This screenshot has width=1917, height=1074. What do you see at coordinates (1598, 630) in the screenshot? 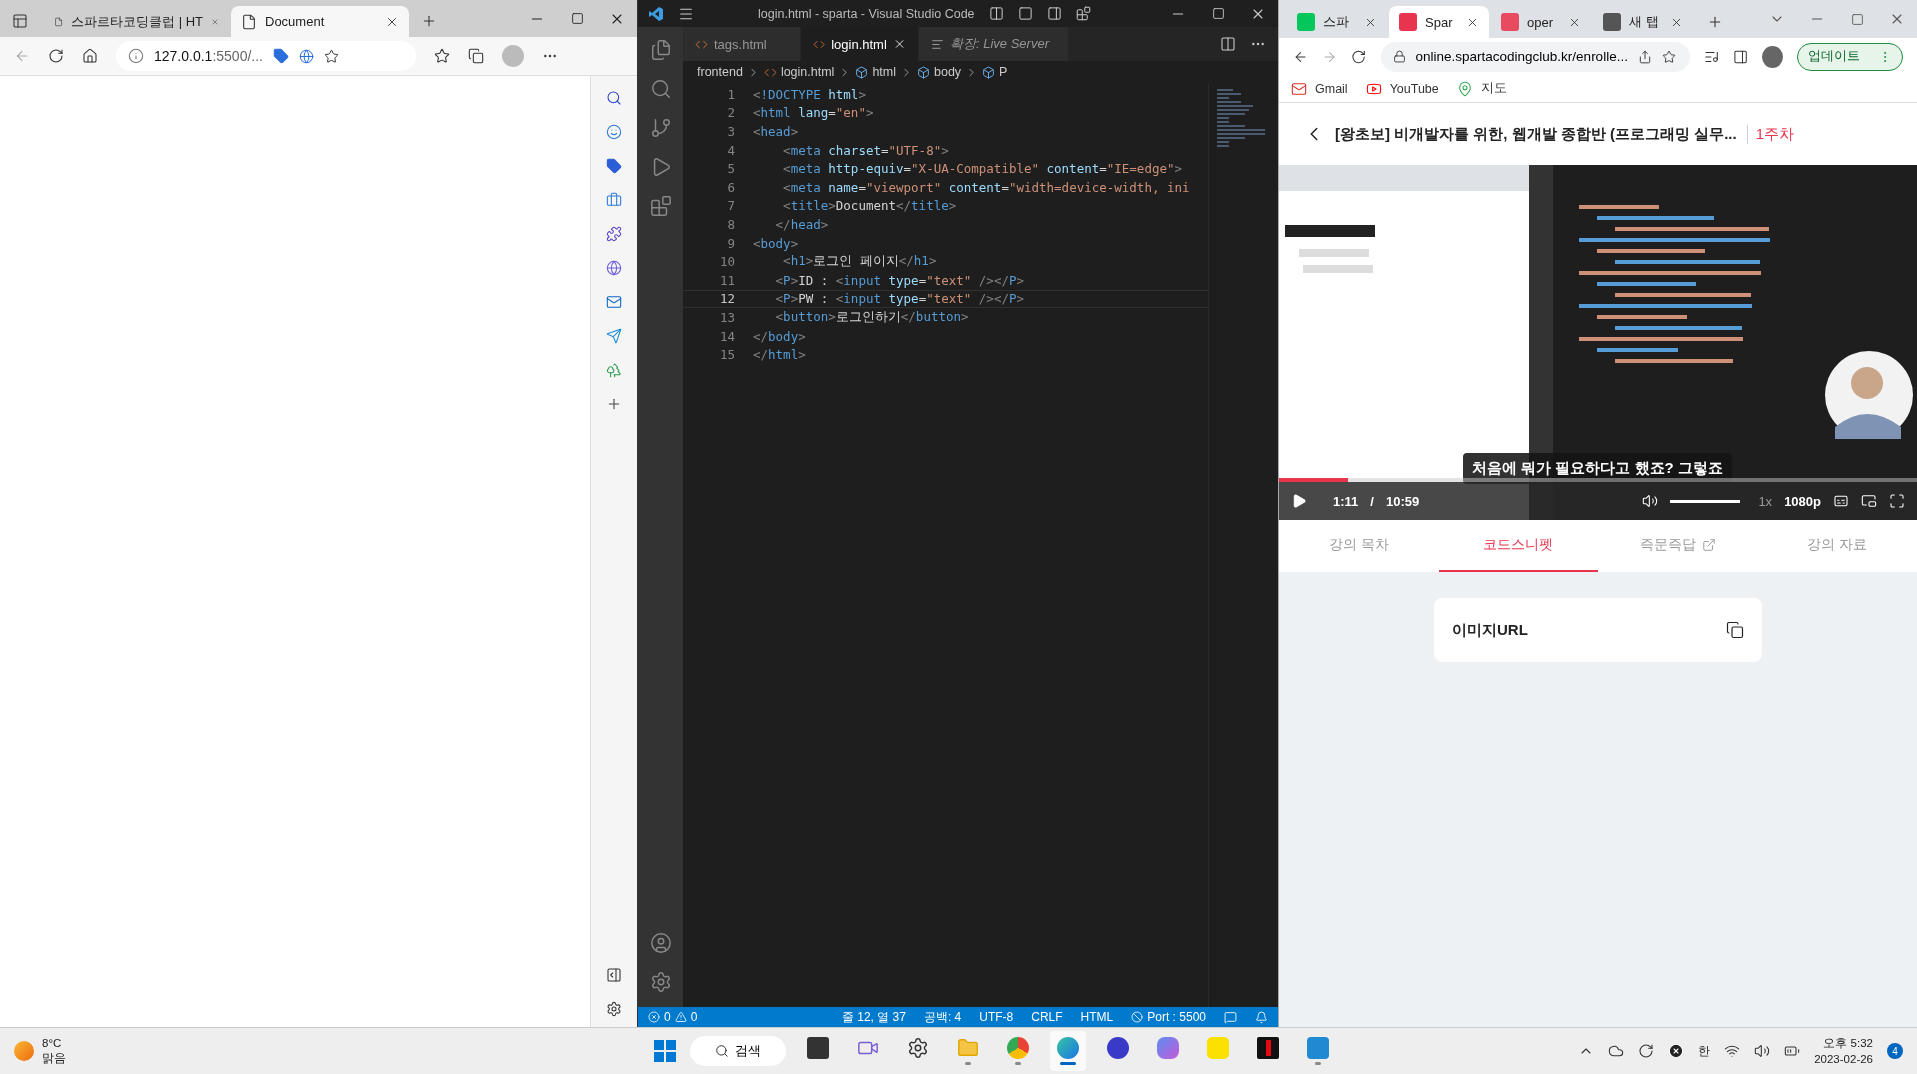
I see `snippet-card: 이미지URL` at bounding box center [1598, 630].